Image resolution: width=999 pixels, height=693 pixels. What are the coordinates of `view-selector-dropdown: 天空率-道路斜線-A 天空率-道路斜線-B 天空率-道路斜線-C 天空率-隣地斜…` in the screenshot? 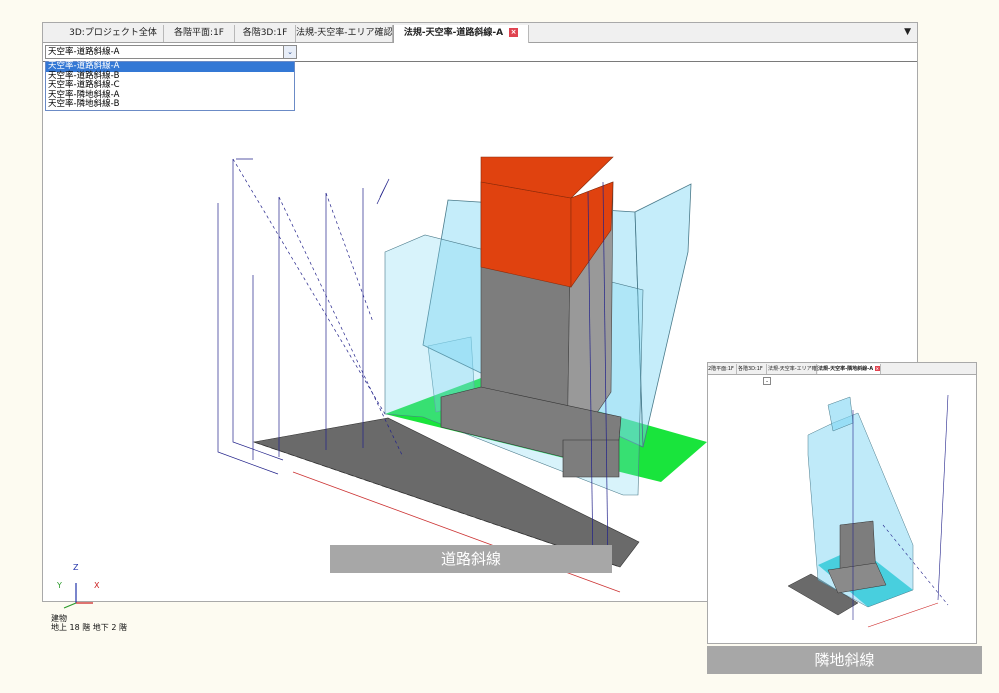 It's located at (170, 86).